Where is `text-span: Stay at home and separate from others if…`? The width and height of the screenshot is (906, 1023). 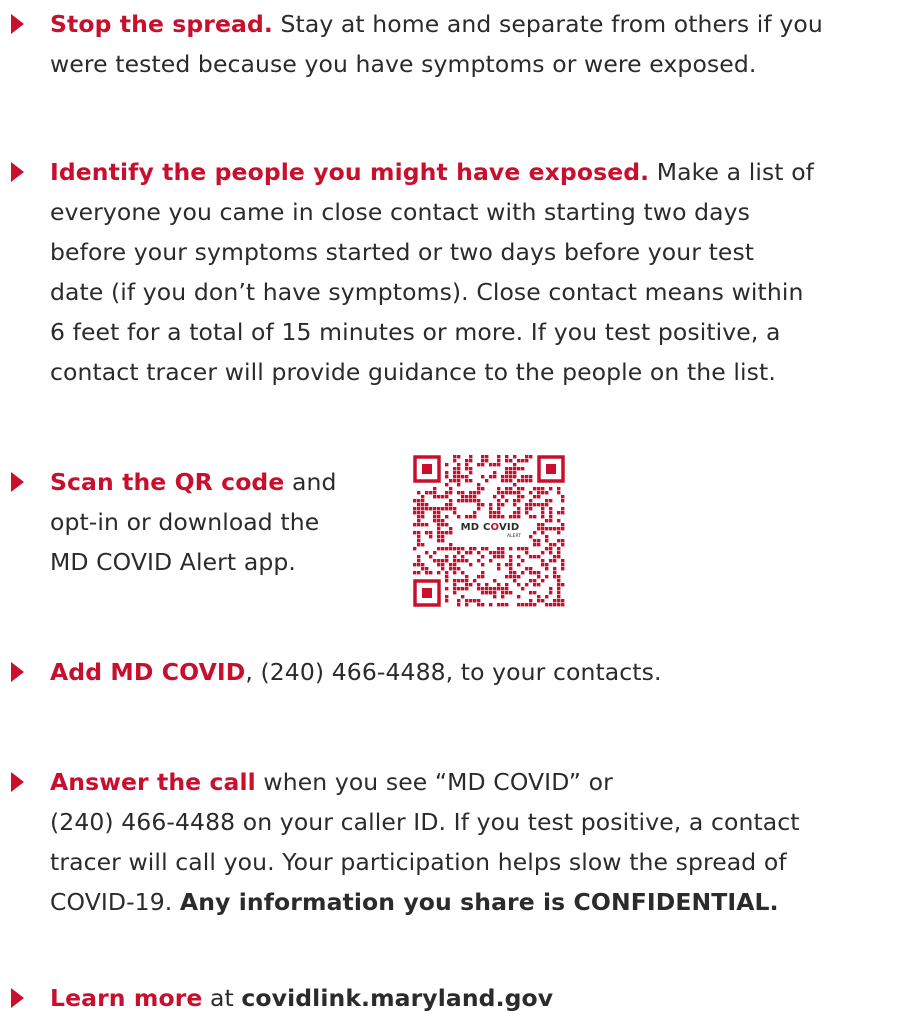 text-span: Stay at home and separate from others if… is located at coordinates (547, 24).